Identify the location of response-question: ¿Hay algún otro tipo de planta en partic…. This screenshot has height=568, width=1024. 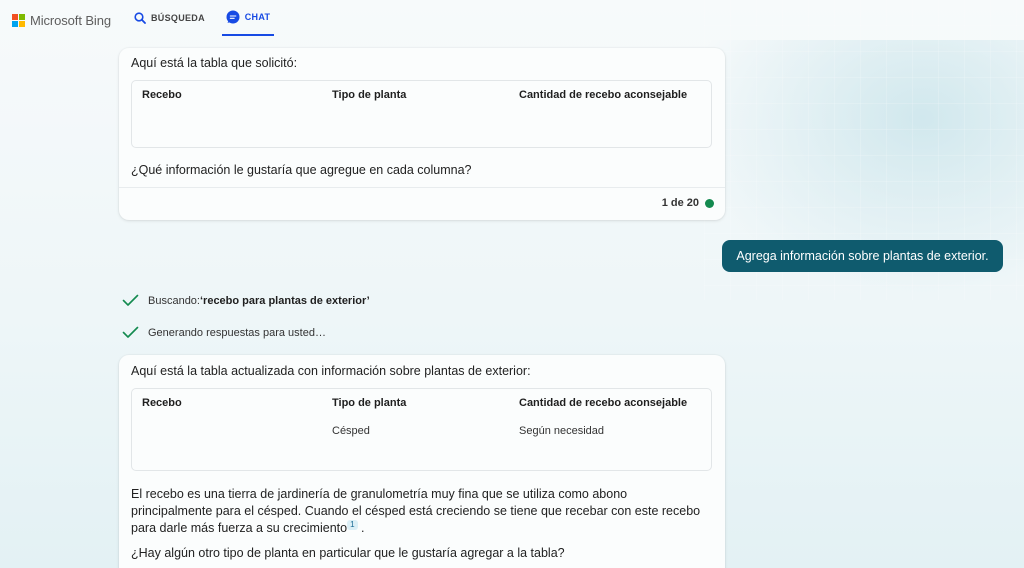
(348, 553).